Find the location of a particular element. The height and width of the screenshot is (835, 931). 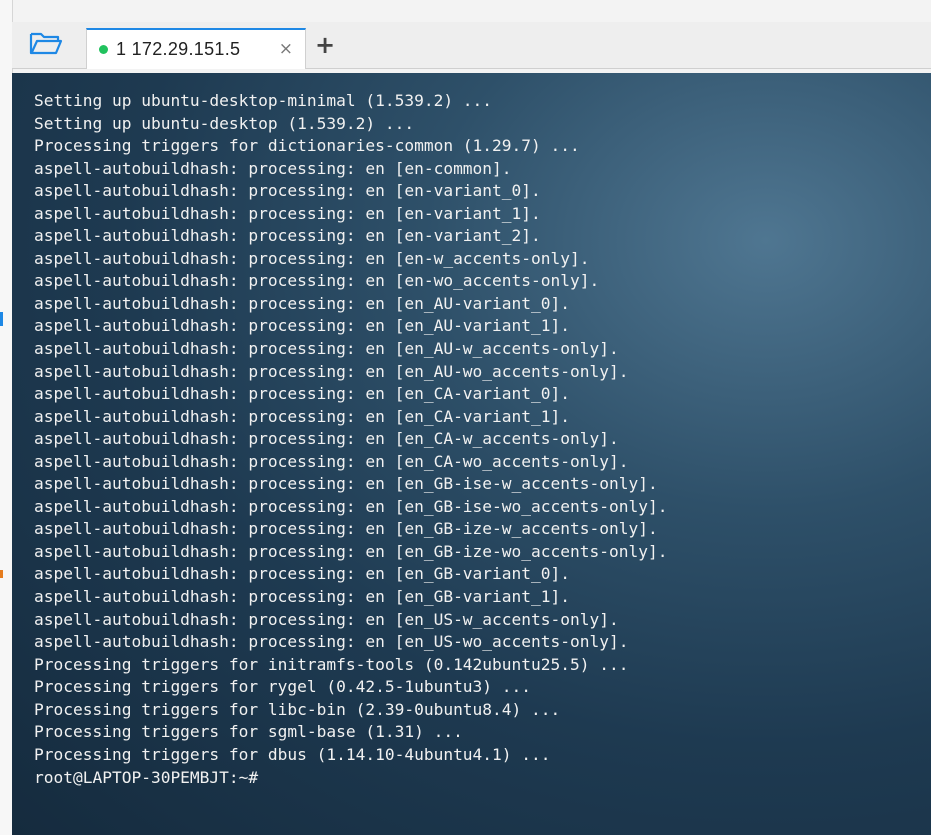

tab-label: 1 172.29.151.5 is located at coordinates (178, 49).